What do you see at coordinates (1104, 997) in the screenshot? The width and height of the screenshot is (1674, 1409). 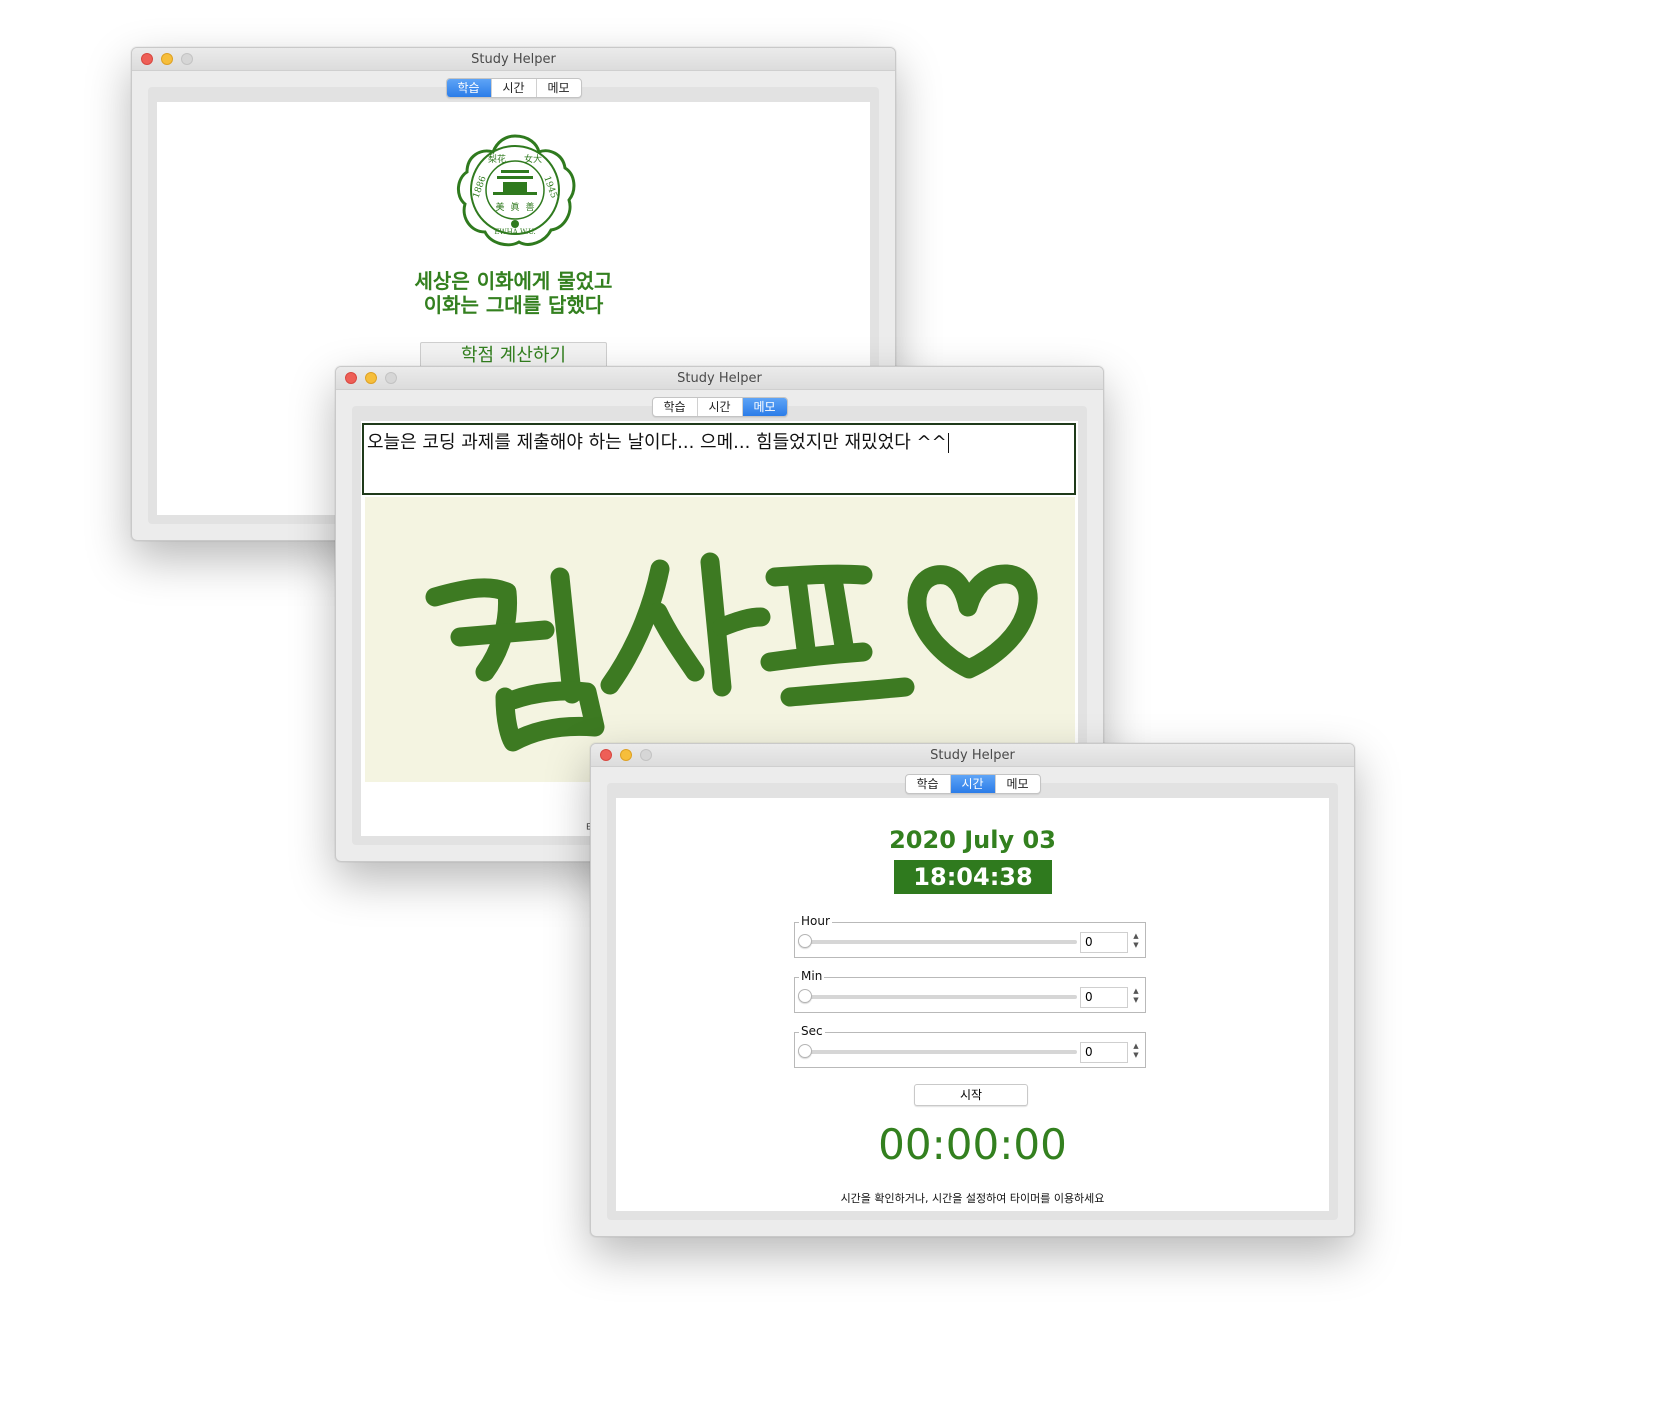 I see `min-spinbox: 0` at bounding box center [1104, 997].